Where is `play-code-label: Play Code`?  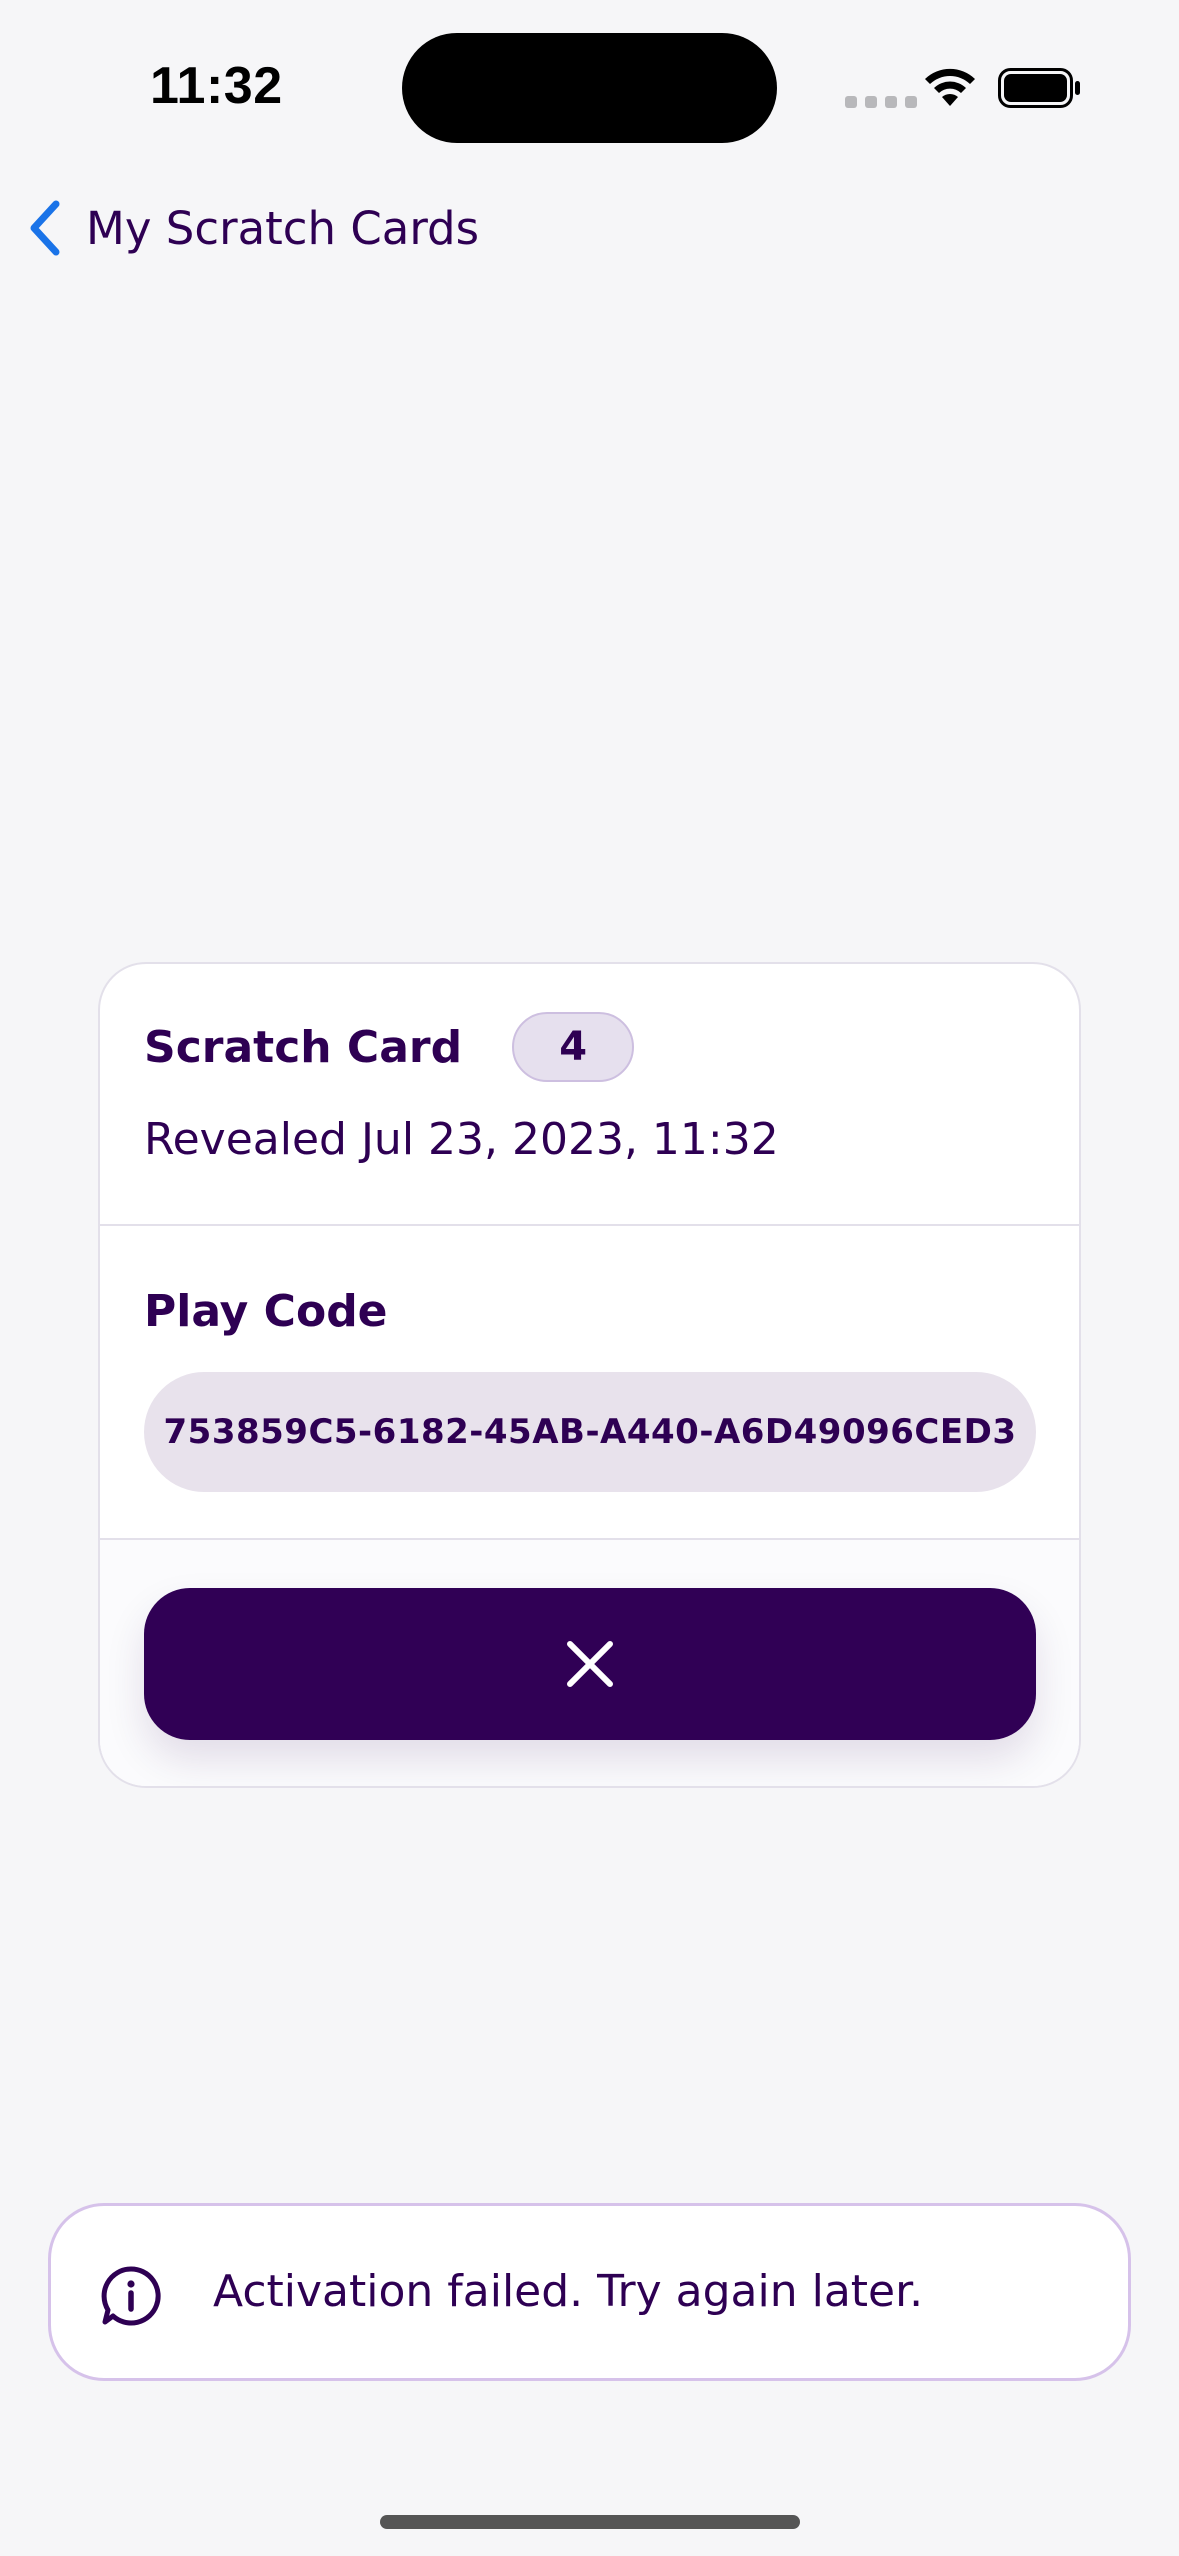
play-code-label: Play Code is located at coordinates (266, 1311).